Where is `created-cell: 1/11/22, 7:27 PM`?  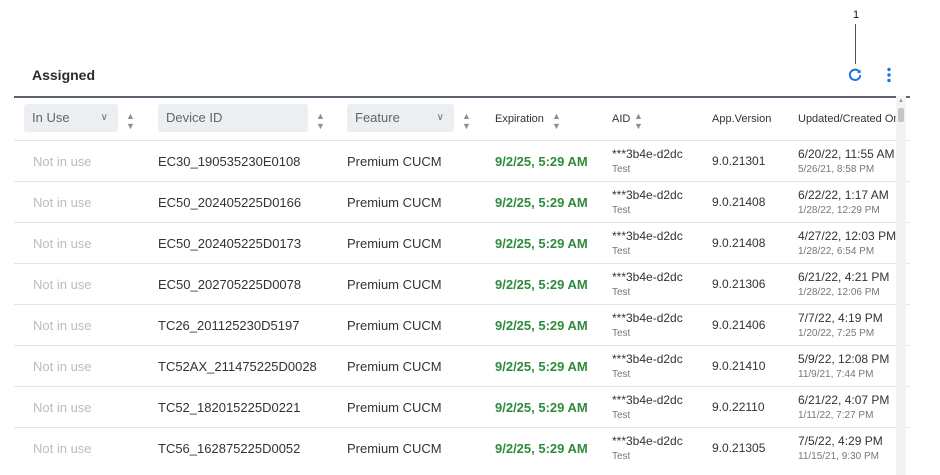
created-cell: 1/11/22, 7:27 PM is located at coordinates (836, 415).